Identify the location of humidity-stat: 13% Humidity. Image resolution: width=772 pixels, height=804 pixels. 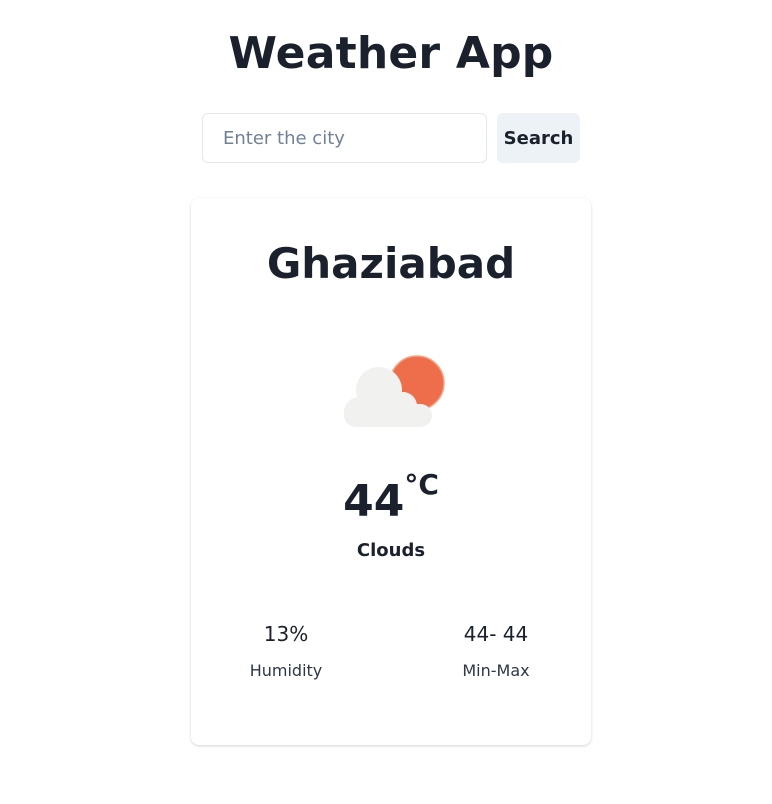
(286, 651).